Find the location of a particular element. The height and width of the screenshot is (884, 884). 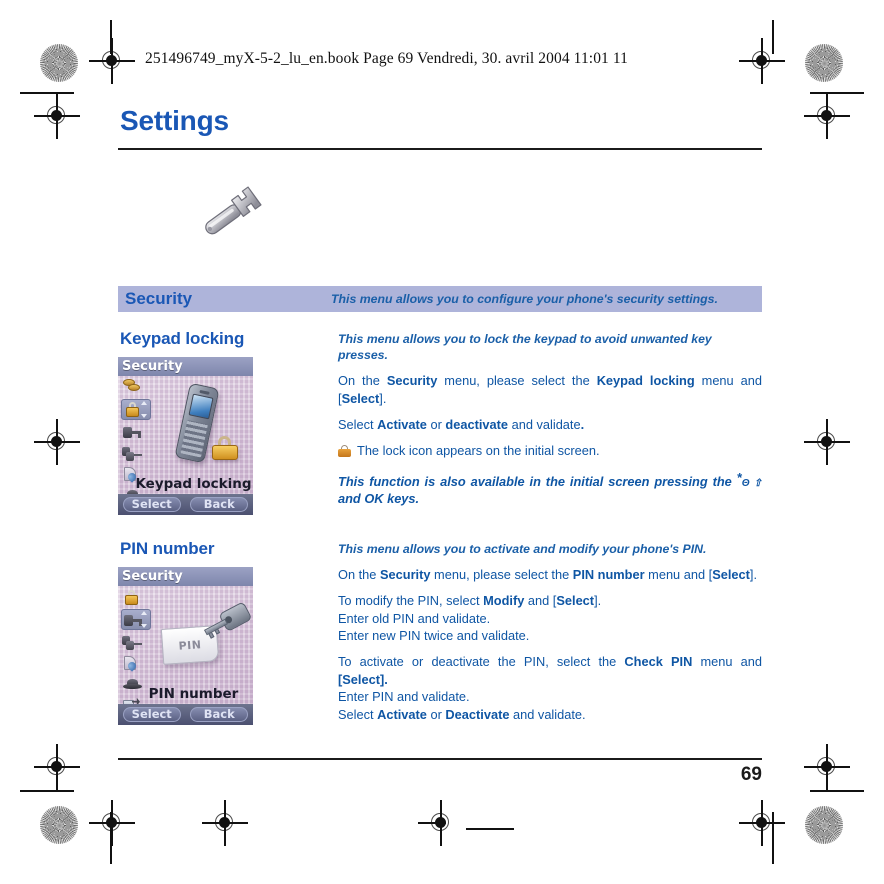

registration-mark-upper-left-corner is located at coordinates (57, 116).